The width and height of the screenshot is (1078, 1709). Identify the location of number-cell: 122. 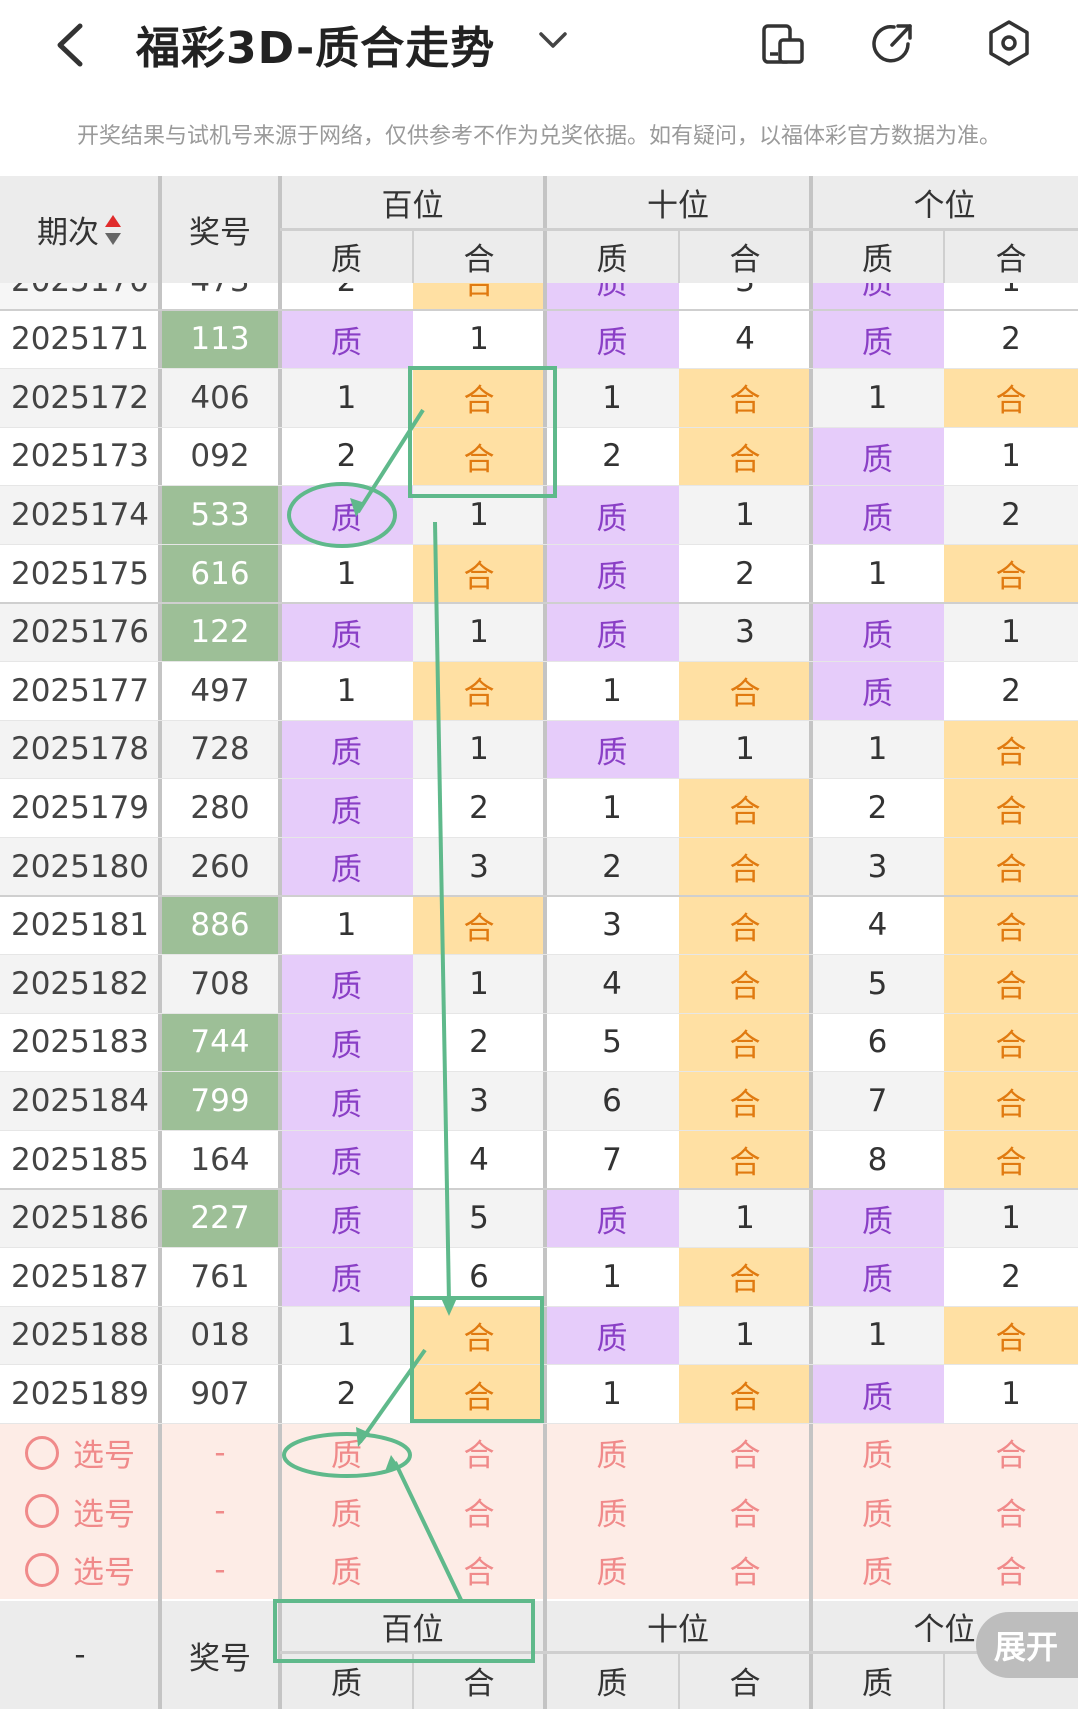
(220, 632).